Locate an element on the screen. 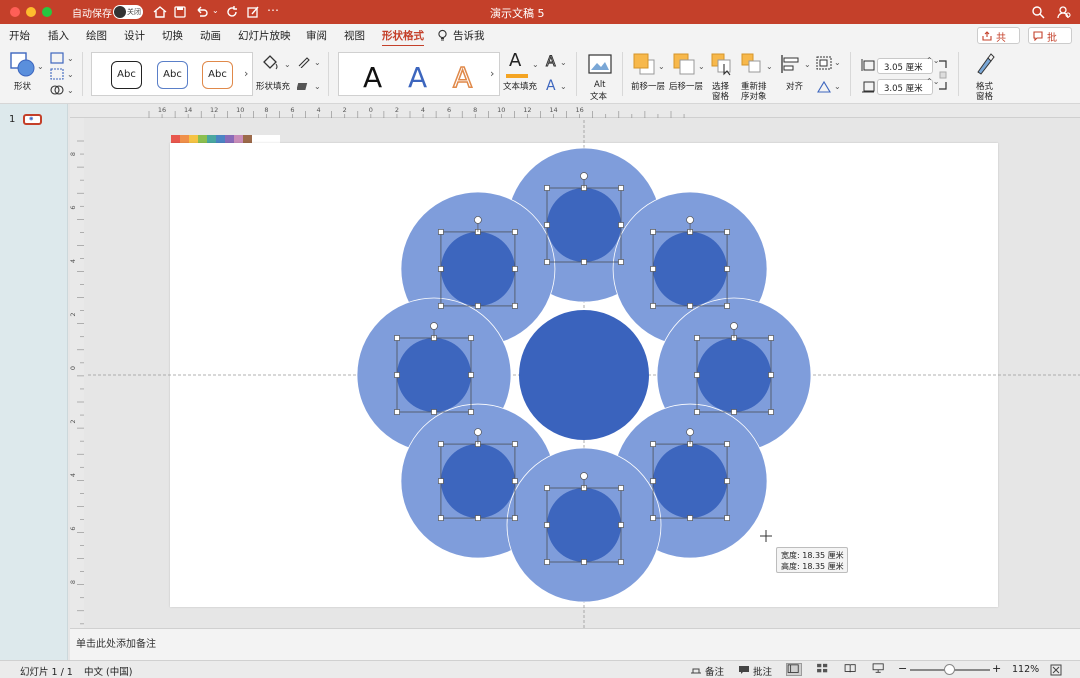 The image size is (1080, 678). merge-chevron-icon: ⌄ is located at coordinates (70, 90).